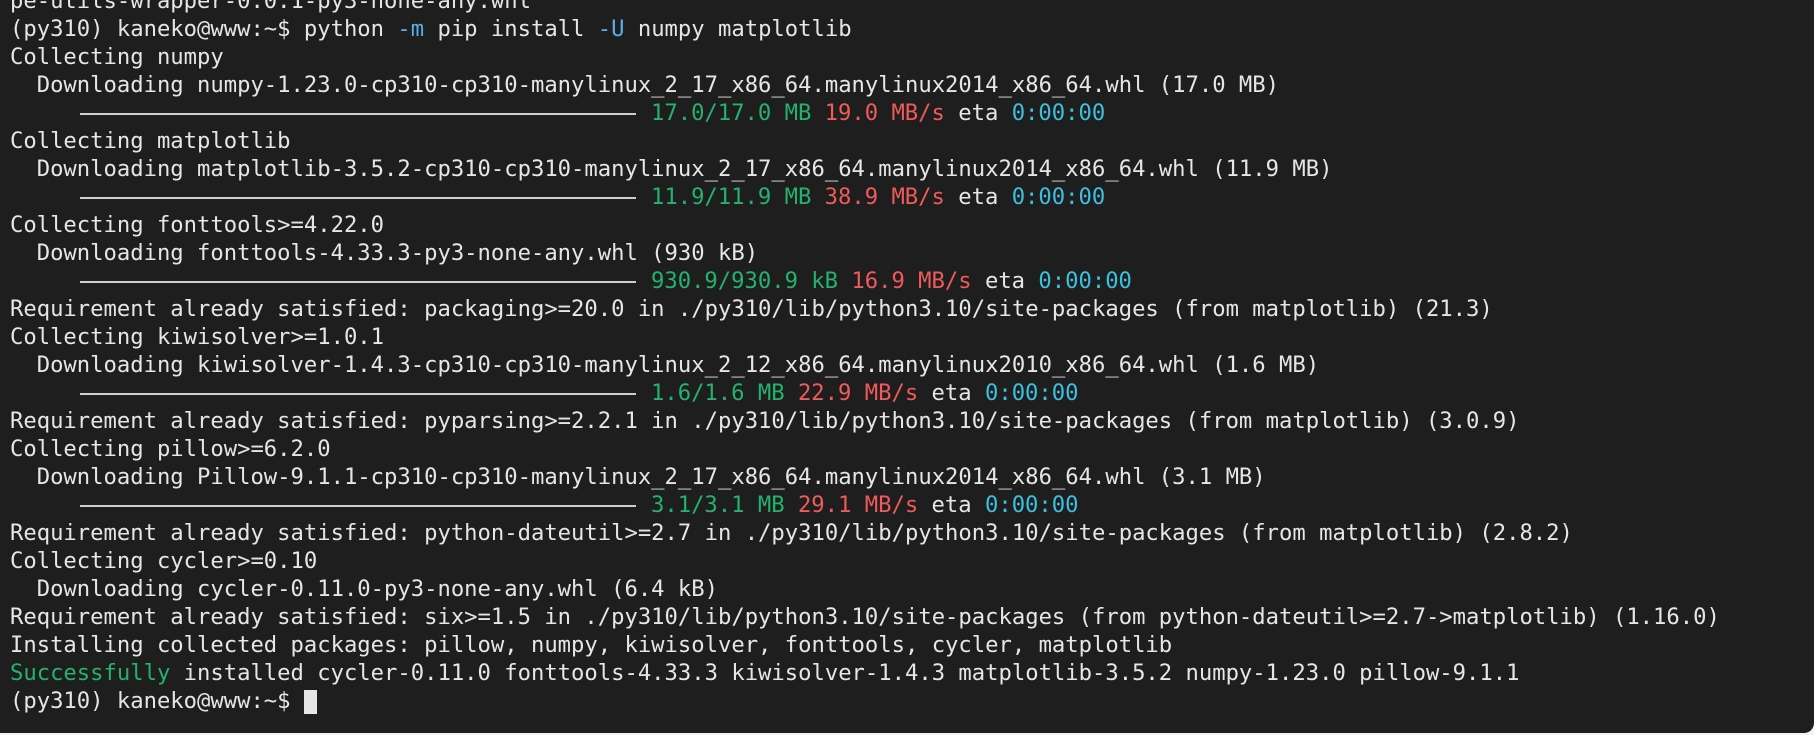 This screenshot has width=1814, height=735. I want to click on progress-amount: 17.0/17.0 MB, so click(731, 113).